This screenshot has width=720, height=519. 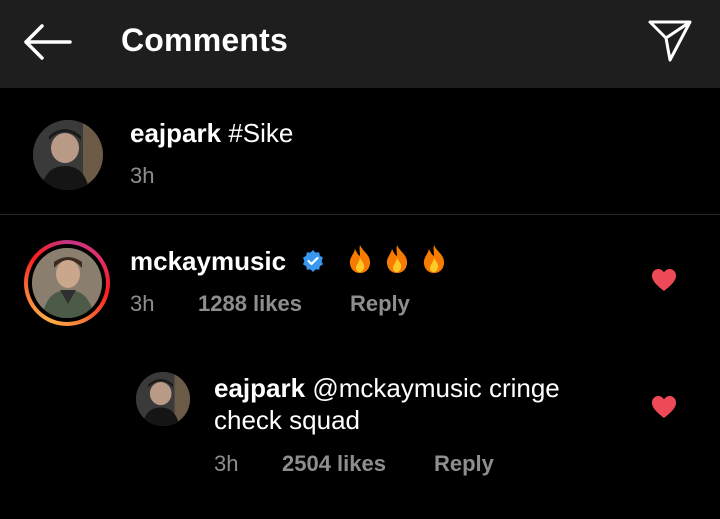 I want to click on reply-text-continued: check squad, so click(x=287, y=420).